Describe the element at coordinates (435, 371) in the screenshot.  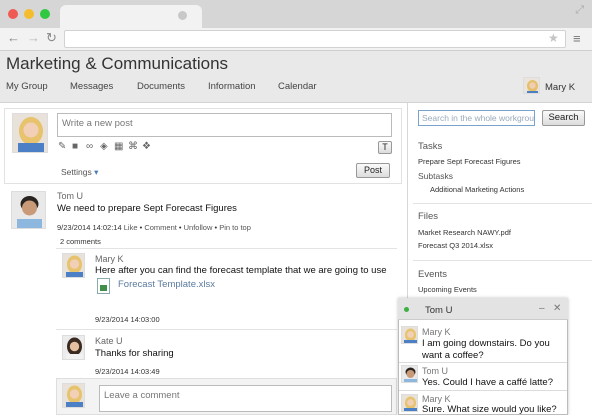
I see `chat-message-author: Tom U` at that location.